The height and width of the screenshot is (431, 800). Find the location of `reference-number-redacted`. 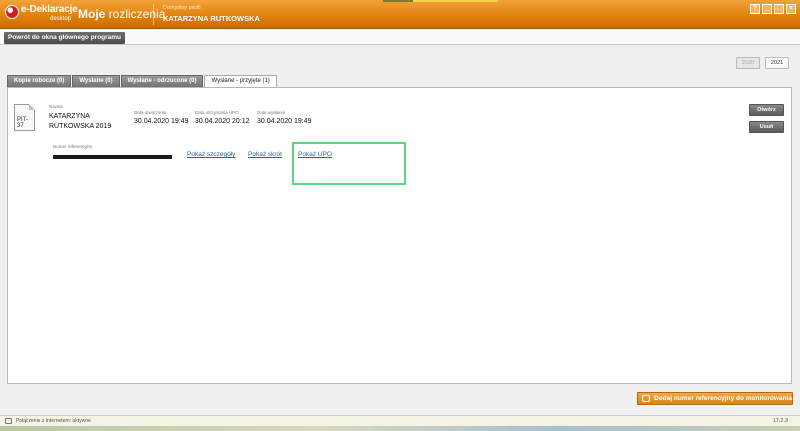

reference-number-redacted is located at coordinates (112, 157).